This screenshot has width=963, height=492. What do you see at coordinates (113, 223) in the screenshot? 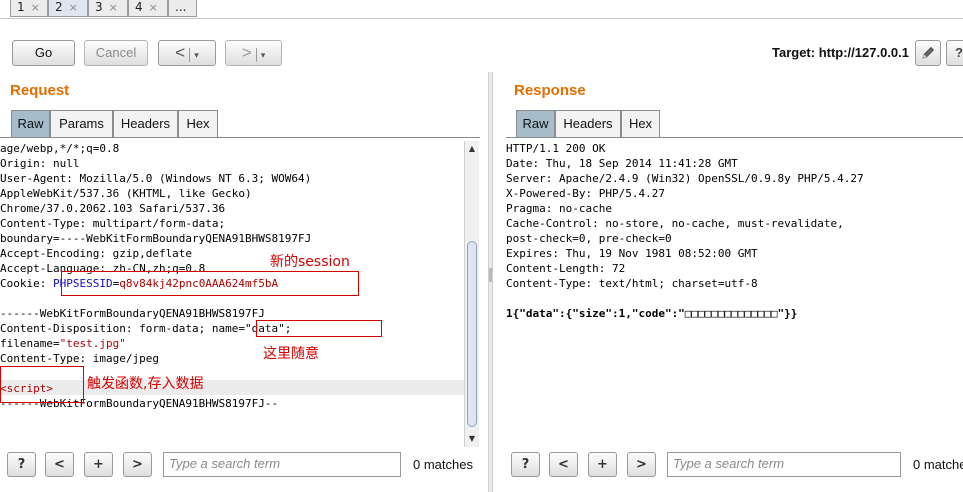
I see `code-line: Content-Type: multipart/form-data;` at bounding box center [113, 223].